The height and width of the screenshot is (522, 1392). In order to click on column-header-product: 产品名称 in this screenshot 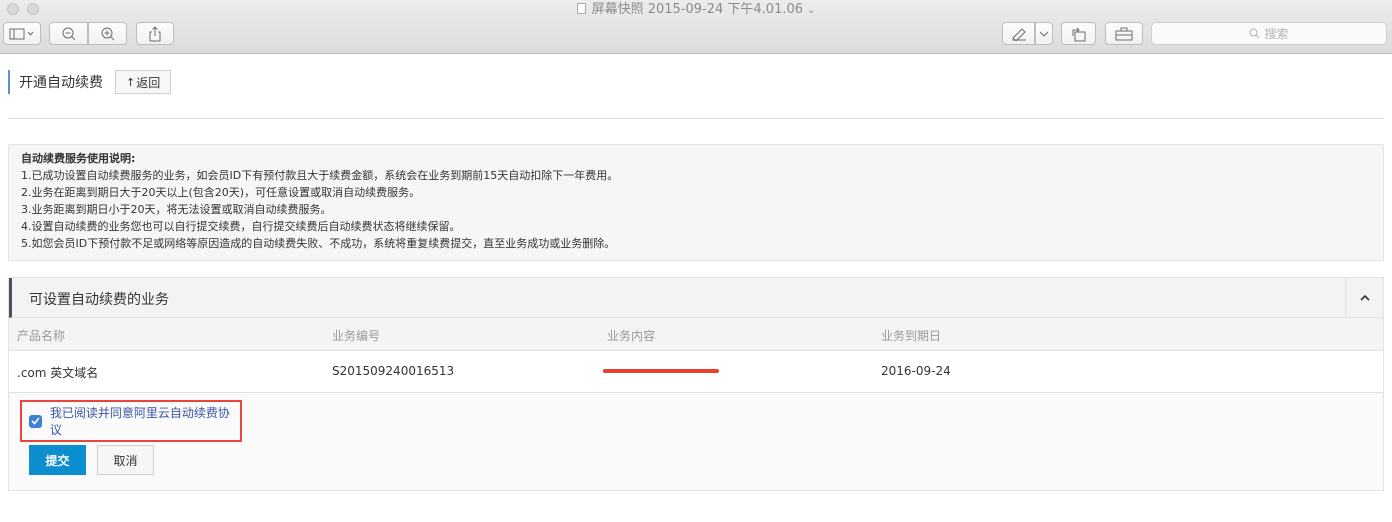, I will do `click(41, 336)`.